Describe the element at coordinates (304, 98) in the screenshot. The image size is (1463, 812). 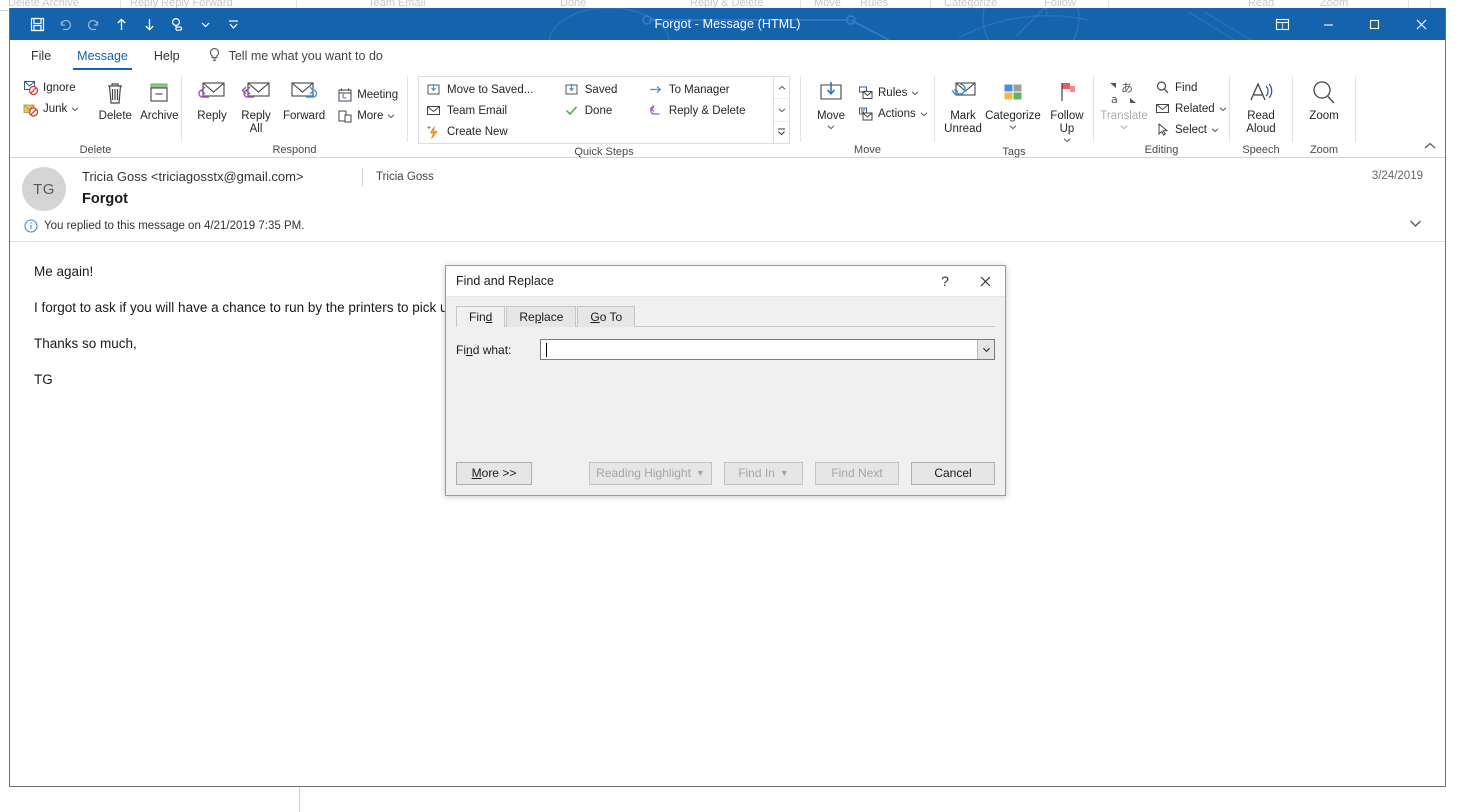
I see `forward-button: Forward` at that location.